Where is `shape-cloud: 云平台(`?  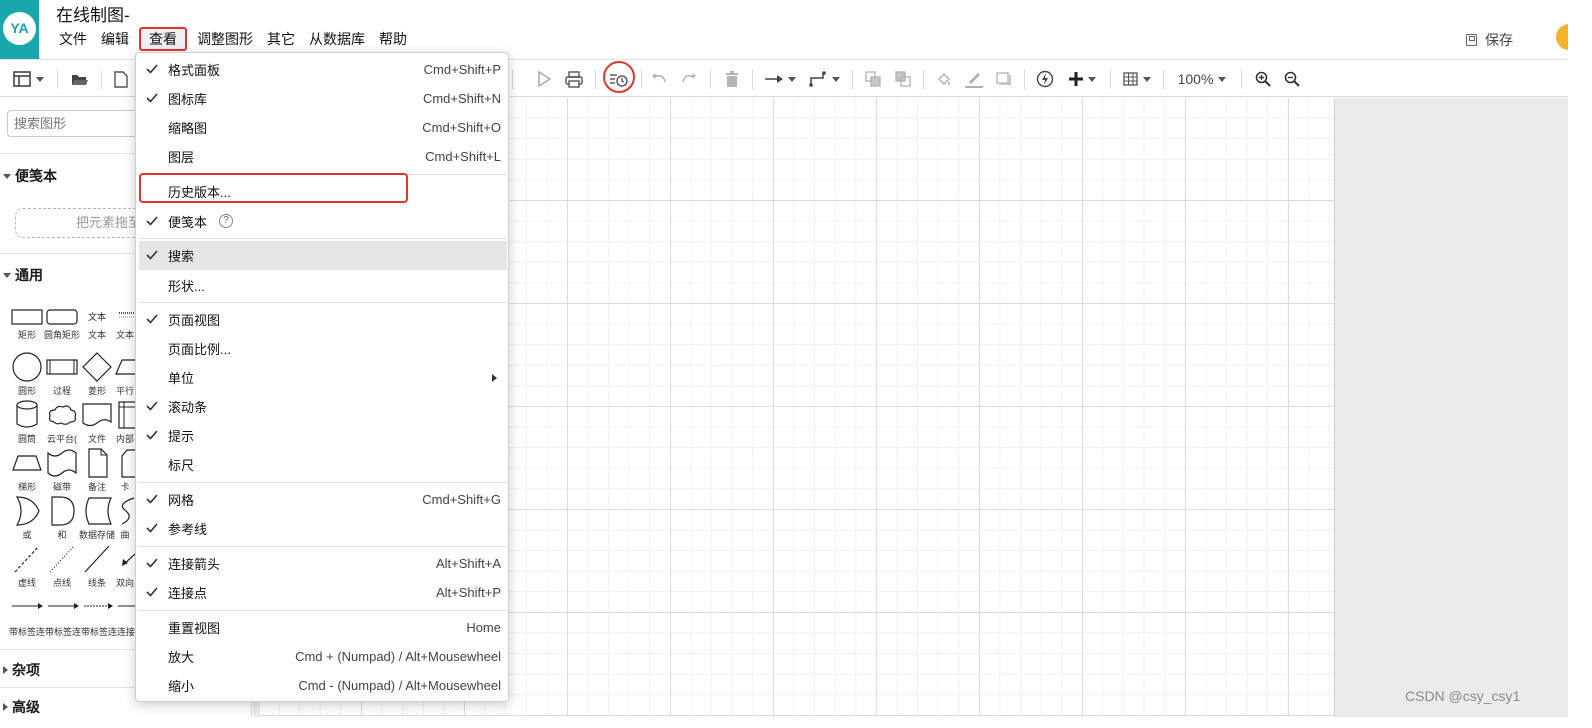
shape-cloud: 云平台( is located at coordinates (62, 422).